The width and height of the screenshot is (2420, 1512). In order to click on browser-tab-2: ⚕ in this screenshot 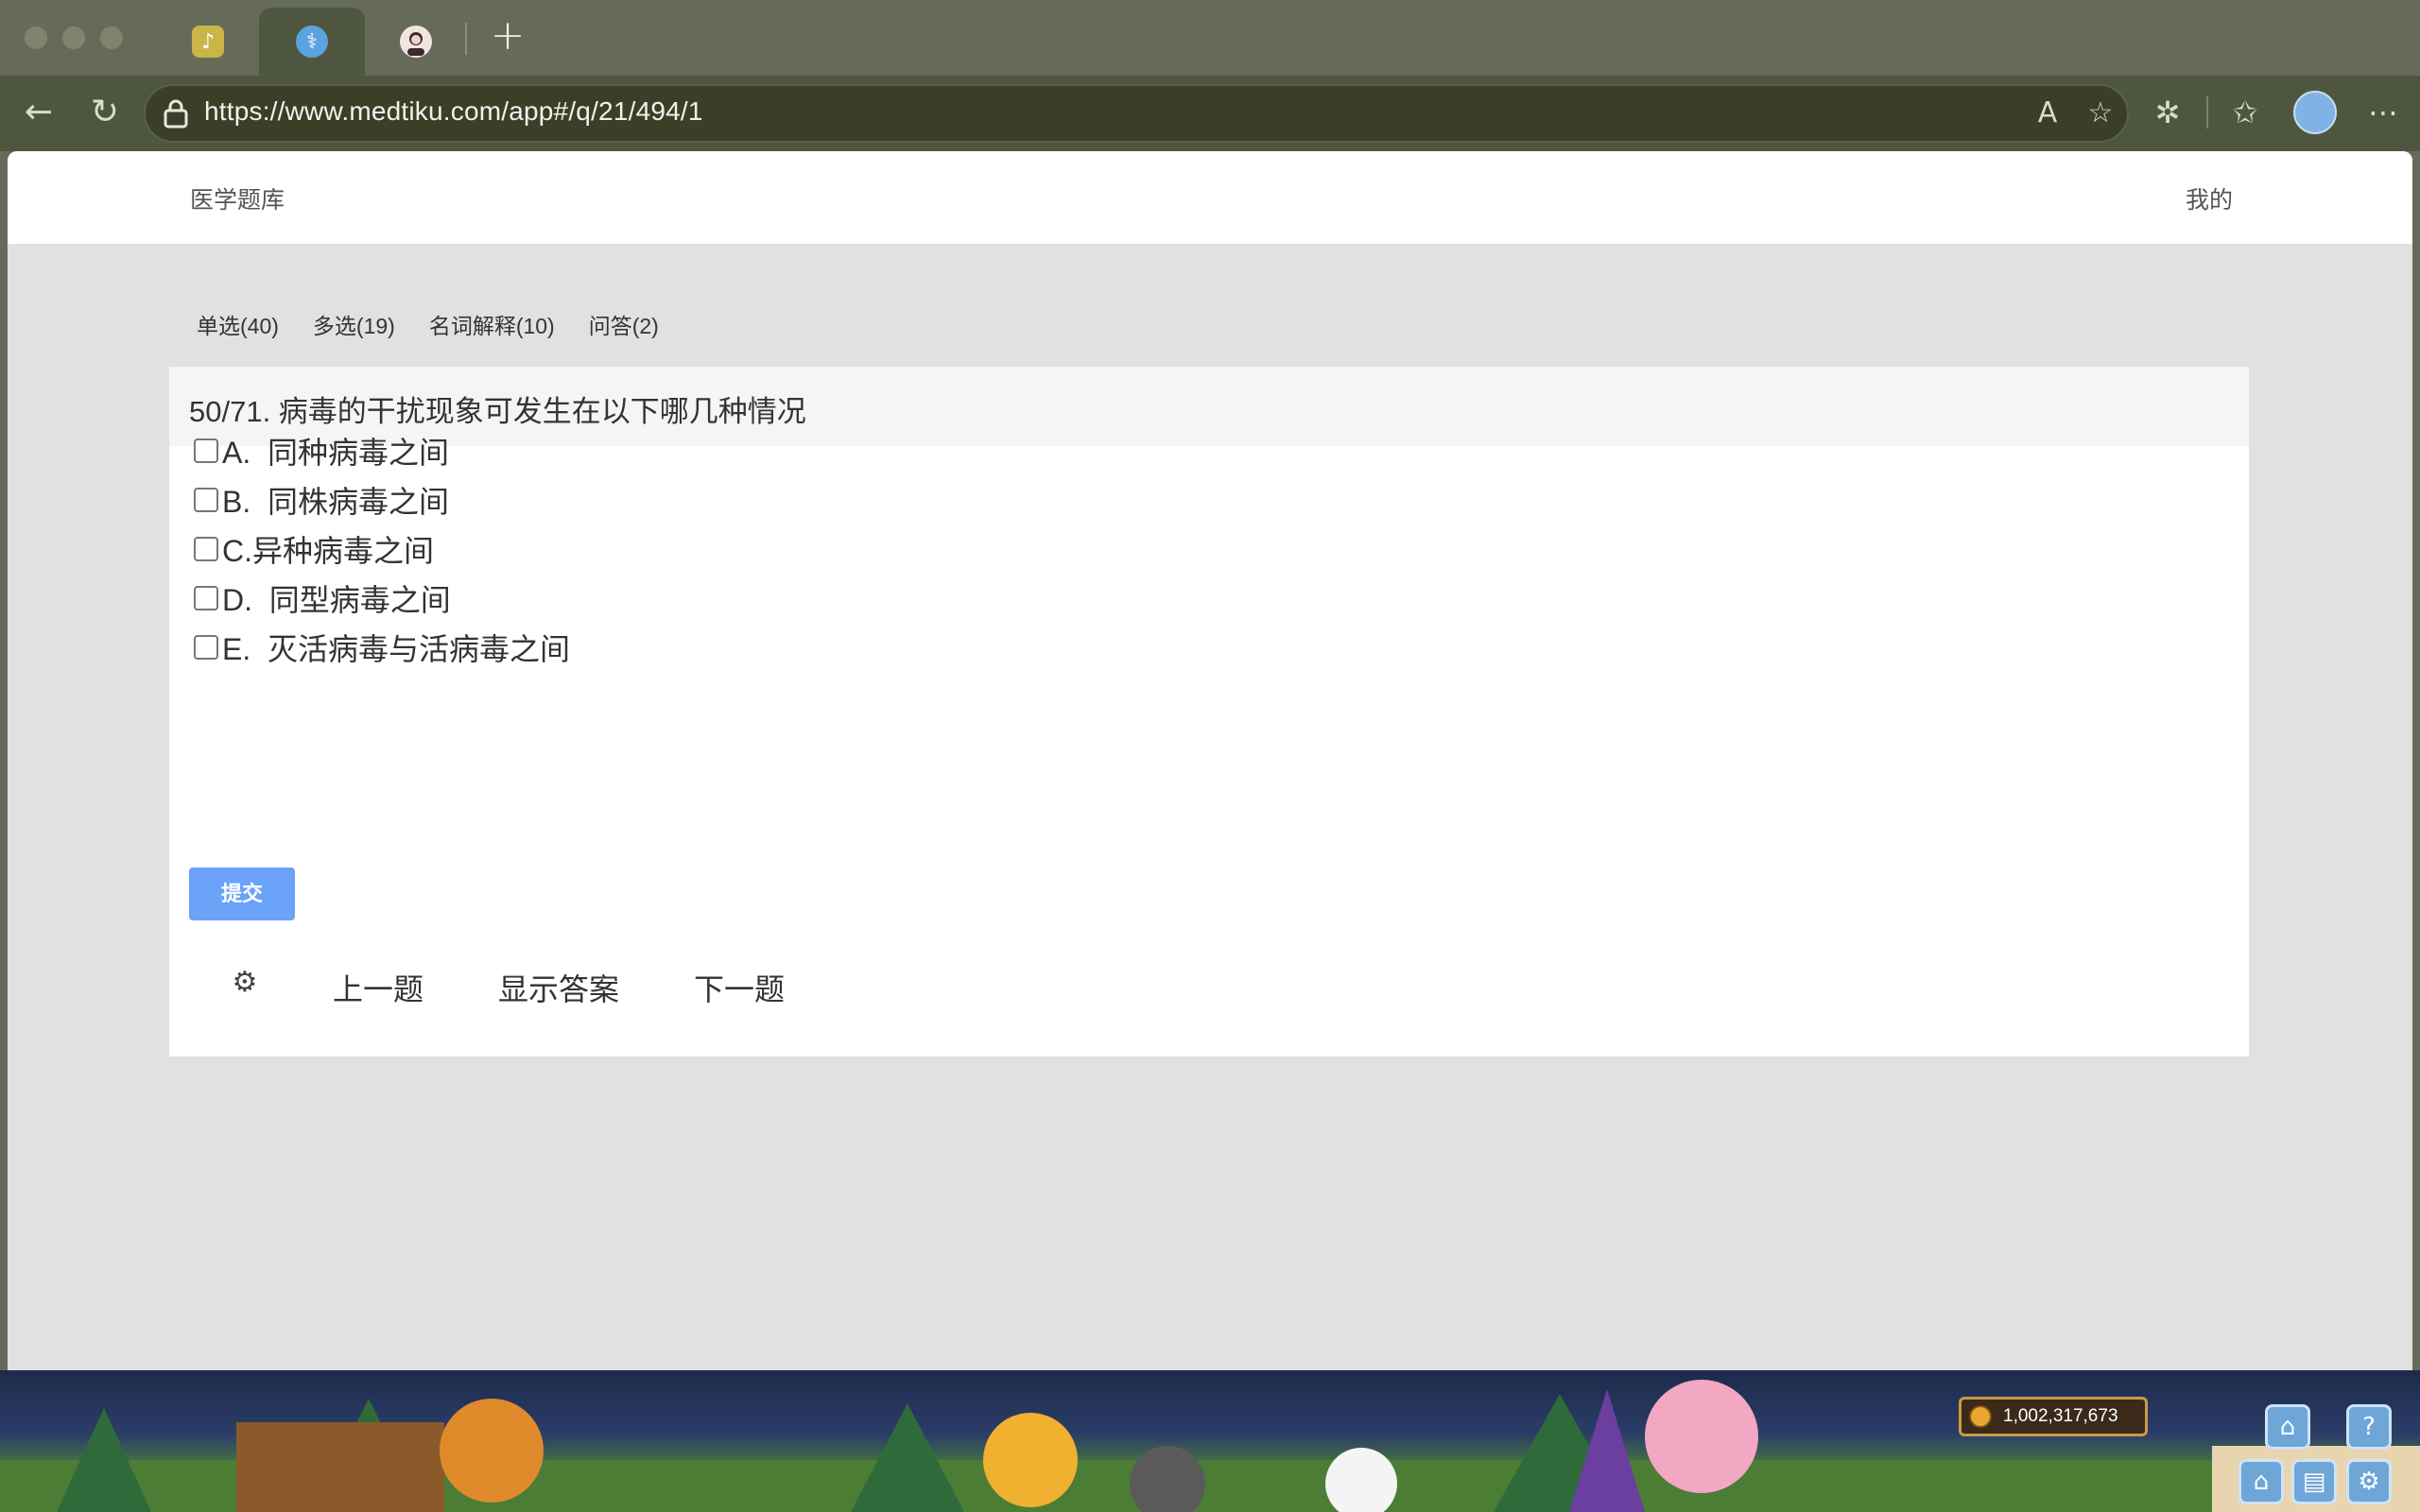, I will do `click(312, 42)`.